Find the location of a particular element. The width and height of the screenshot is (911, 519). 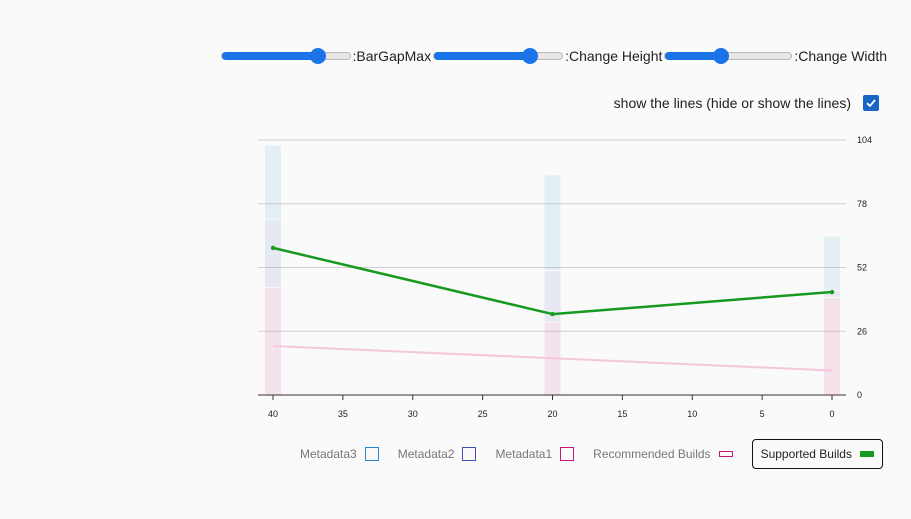

x-tick-label: 35 is located at coordinates (343, 414).